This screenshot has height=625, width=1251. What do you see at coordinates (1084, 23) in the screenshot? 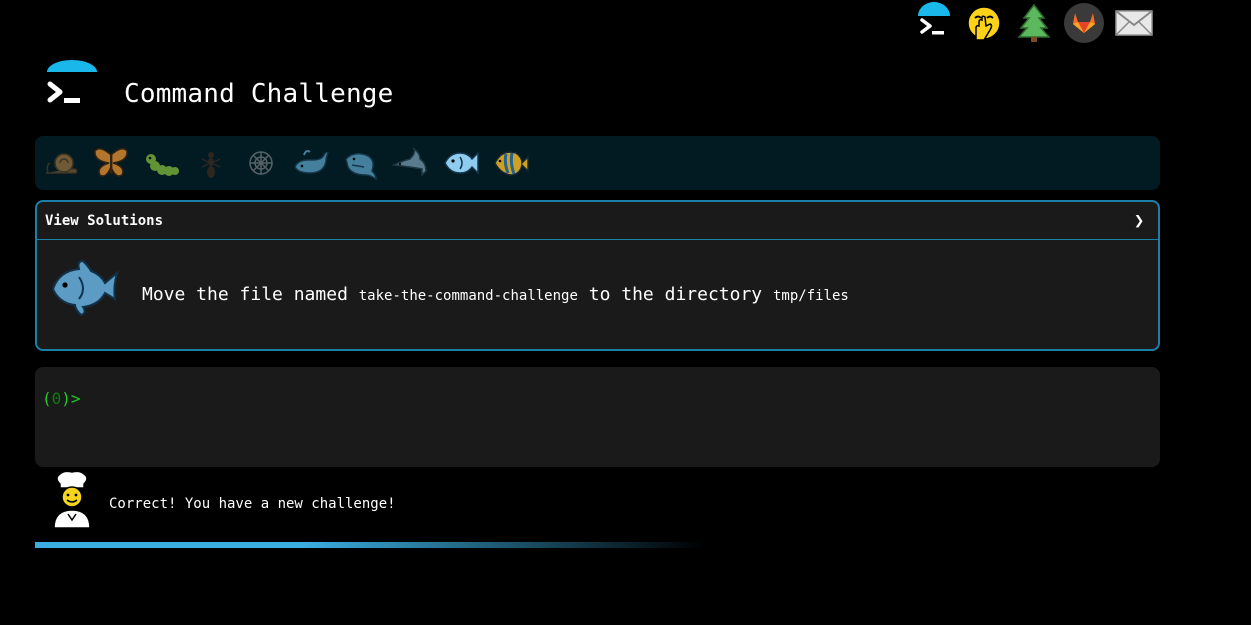
I see `gitlab-fox-icon` at bounding box center [1084, 23].